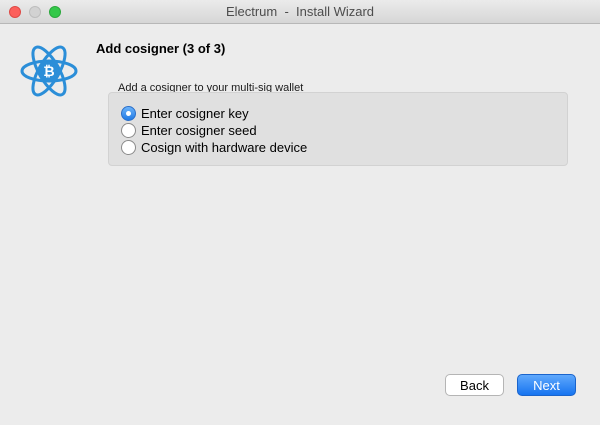 This screenshot has height=425, width=600. What do you see at coordinates (199, 130) in the screenshot?
I see `option-label: Enter cosigner seed` at bounding box center [199, 130].